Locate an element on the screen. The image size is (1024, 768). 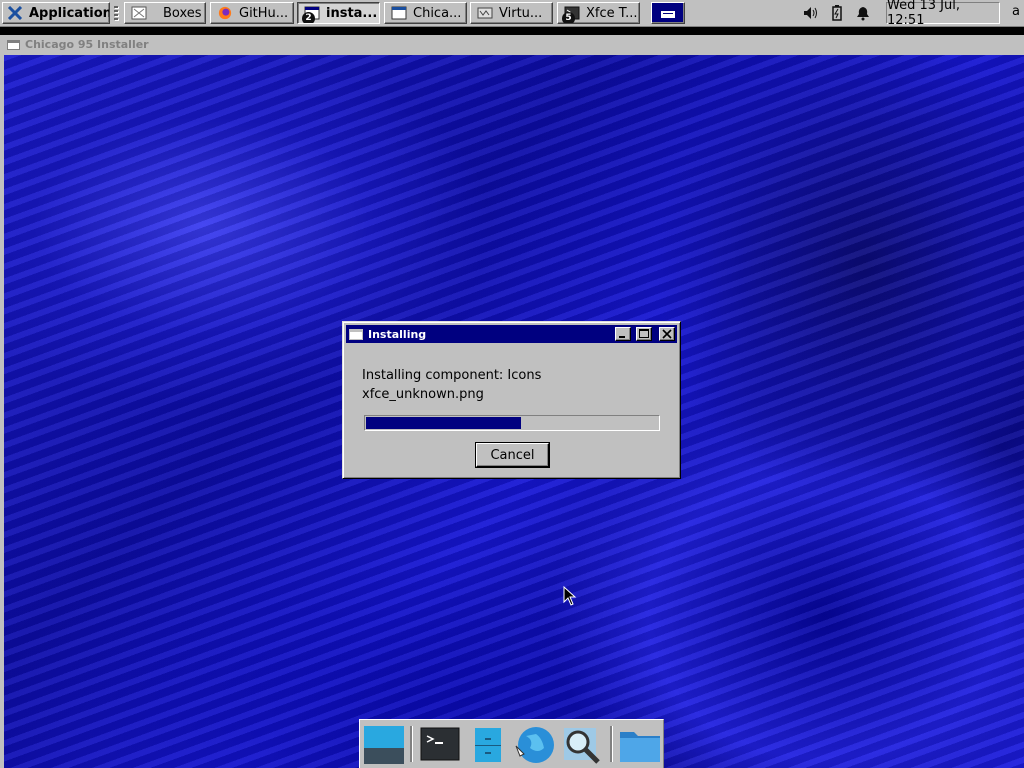
applications-label: Applications is located at coordinates (69, 13).